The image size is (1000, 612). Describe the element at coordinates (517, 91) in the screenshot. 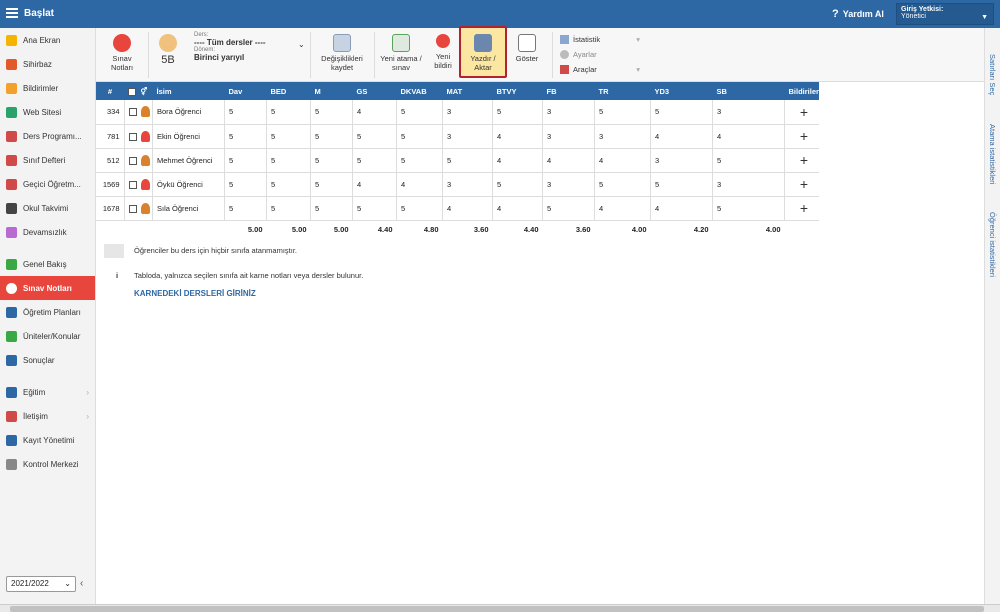

I see `column-header: BTVY` at that location.